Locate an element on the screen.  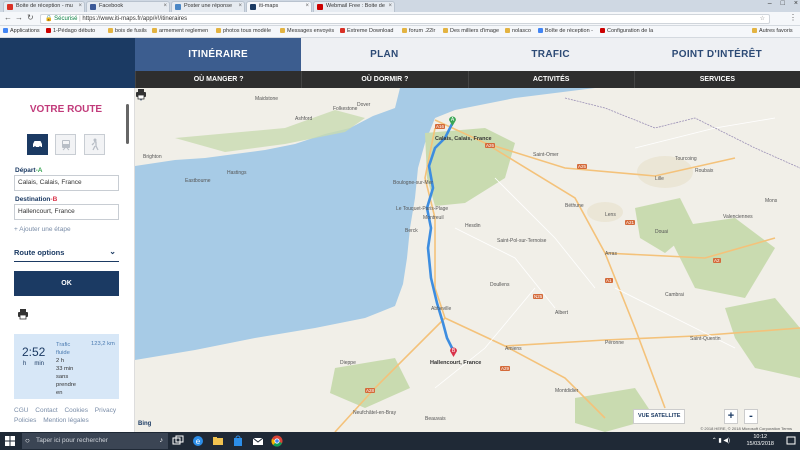
map-place-label: Valenciennes is located at coordinates (738, 217).